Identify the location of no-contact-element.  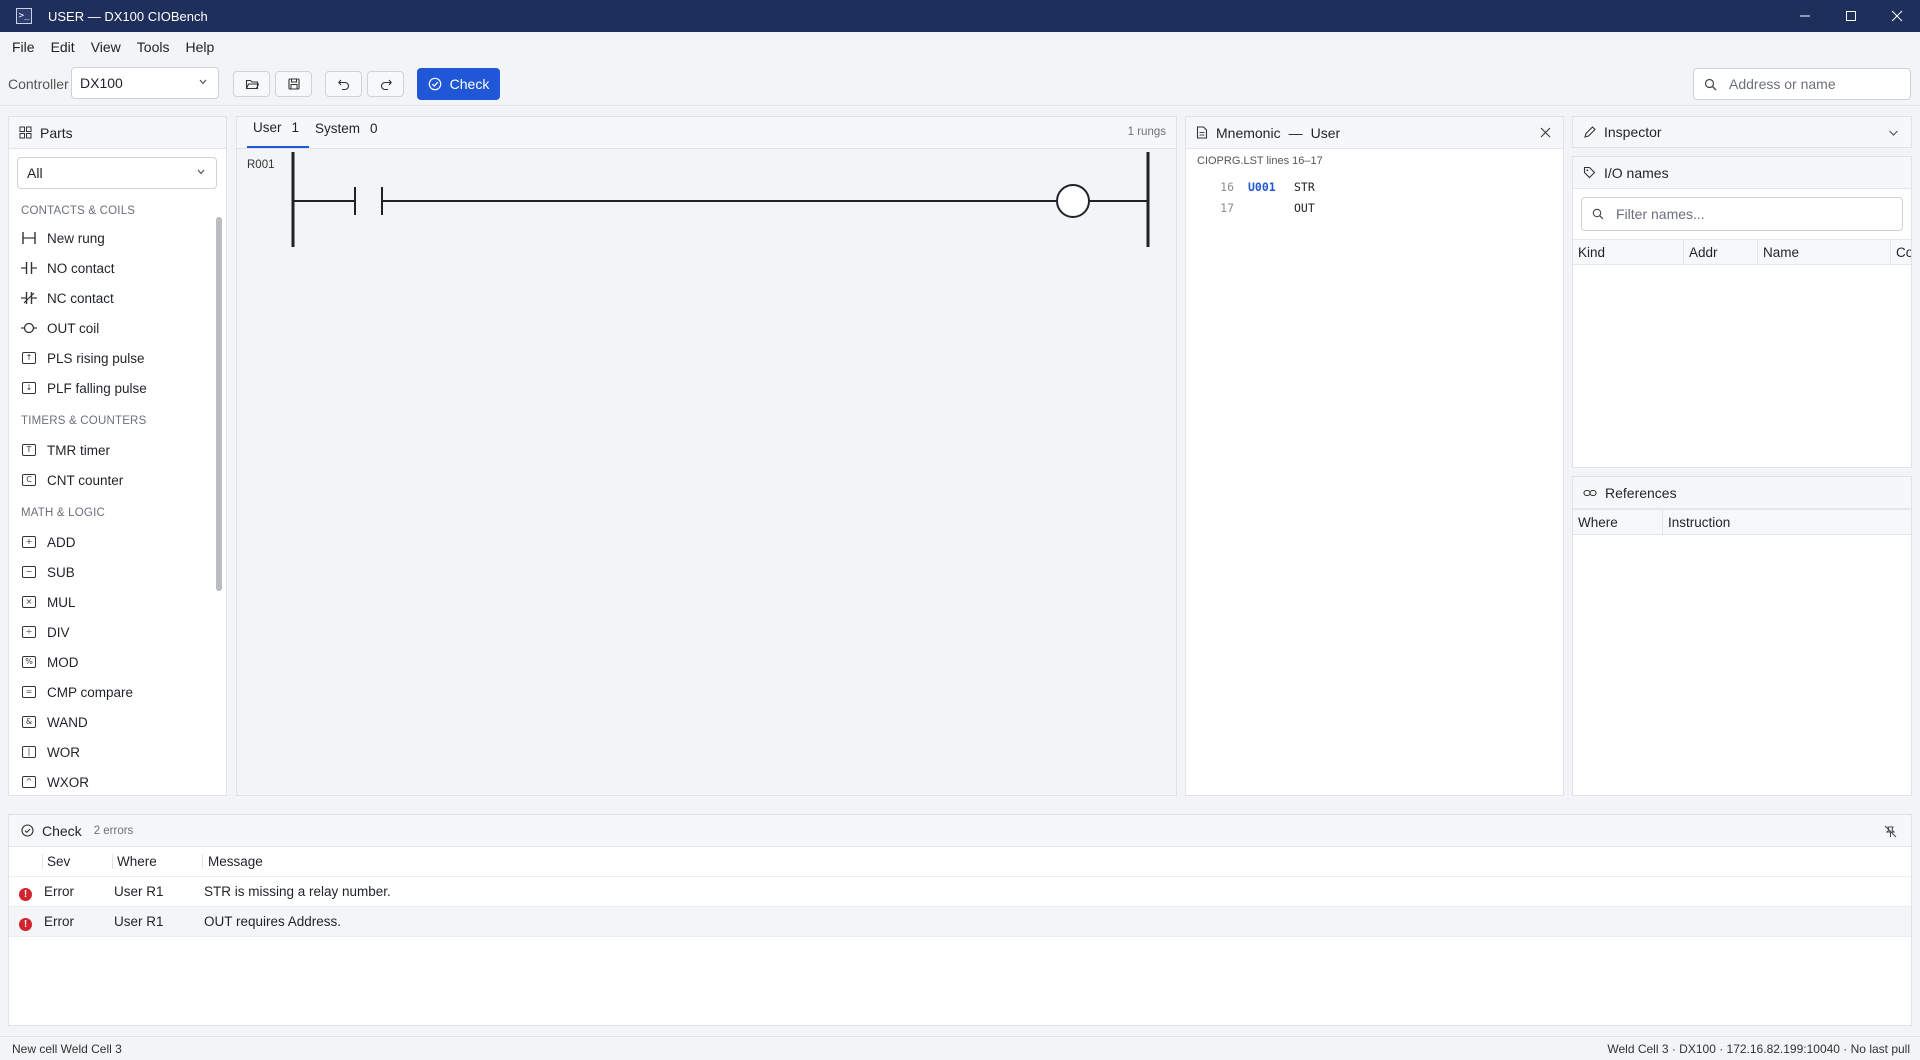
(368, 201).